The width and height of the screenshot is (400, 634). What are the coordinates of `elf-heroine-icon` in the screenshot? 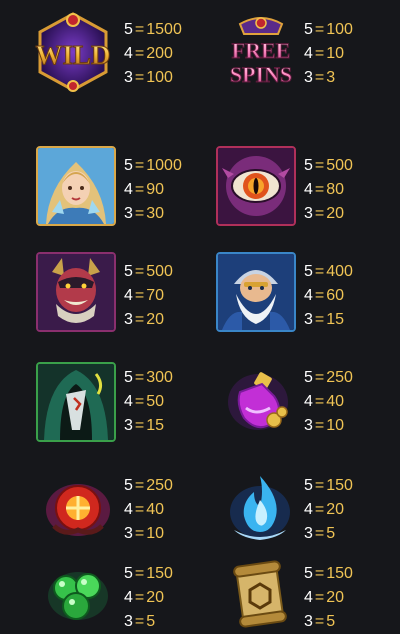 It's located at (76, 186).